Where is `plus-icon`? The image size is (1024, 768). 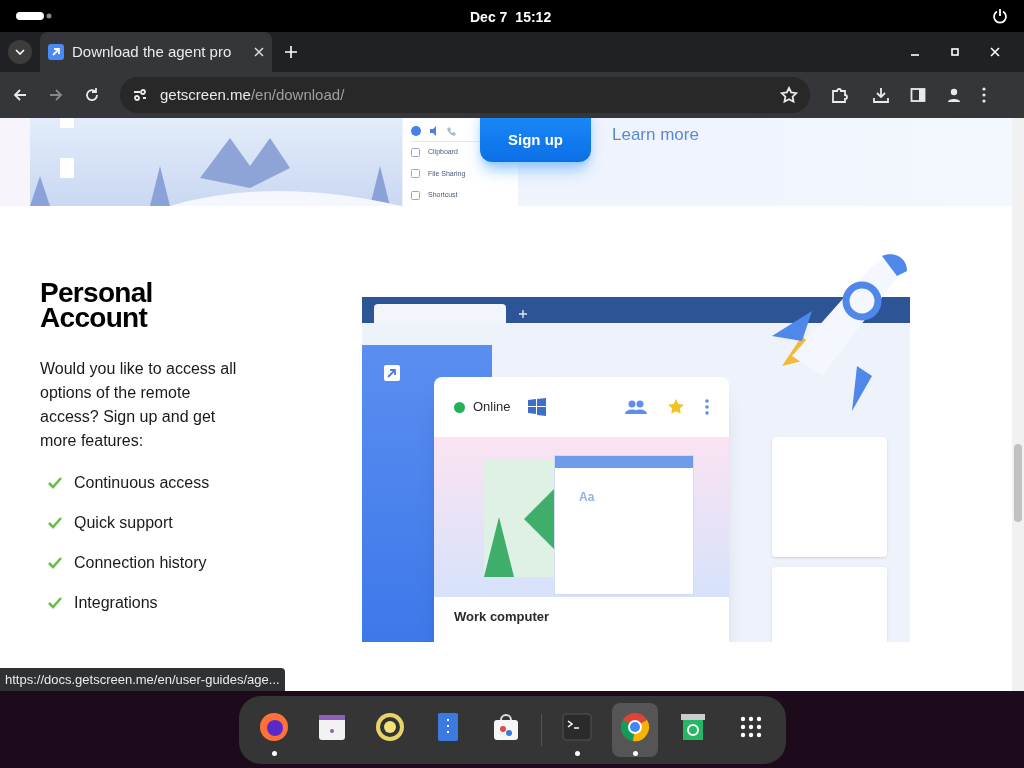 plus-icon is located at coordinates (523, 314).